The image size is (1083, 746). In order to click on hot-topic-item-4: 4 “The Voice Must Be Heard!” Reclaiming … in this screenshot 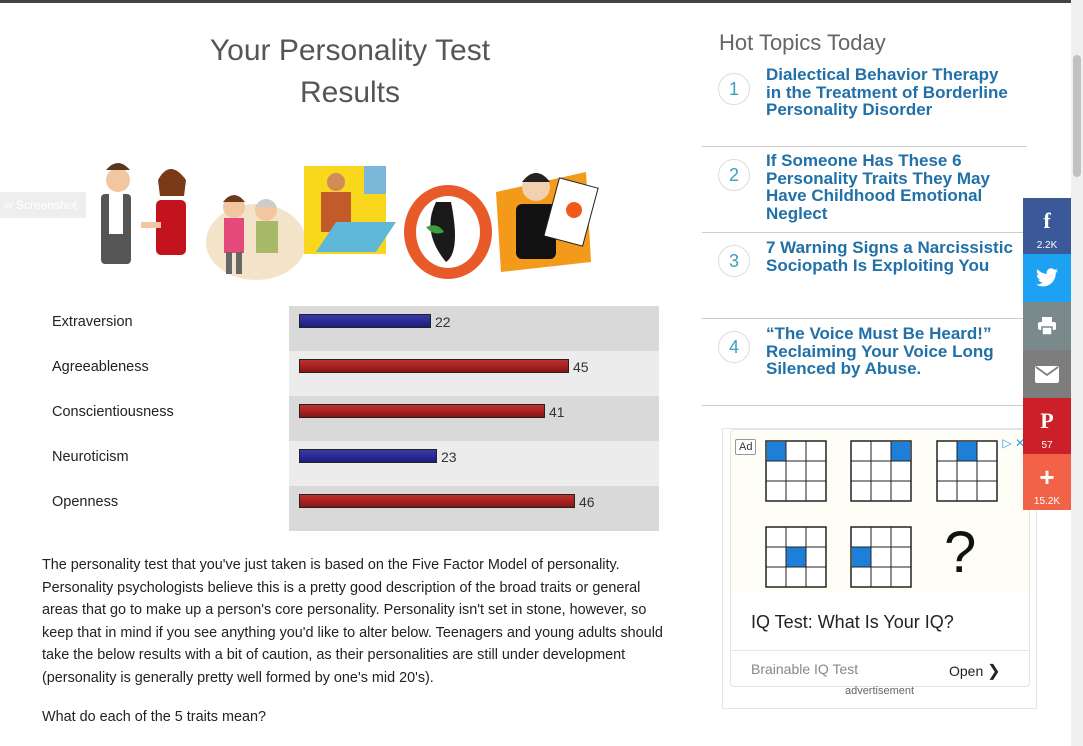, I will do `click(864, 362)`.